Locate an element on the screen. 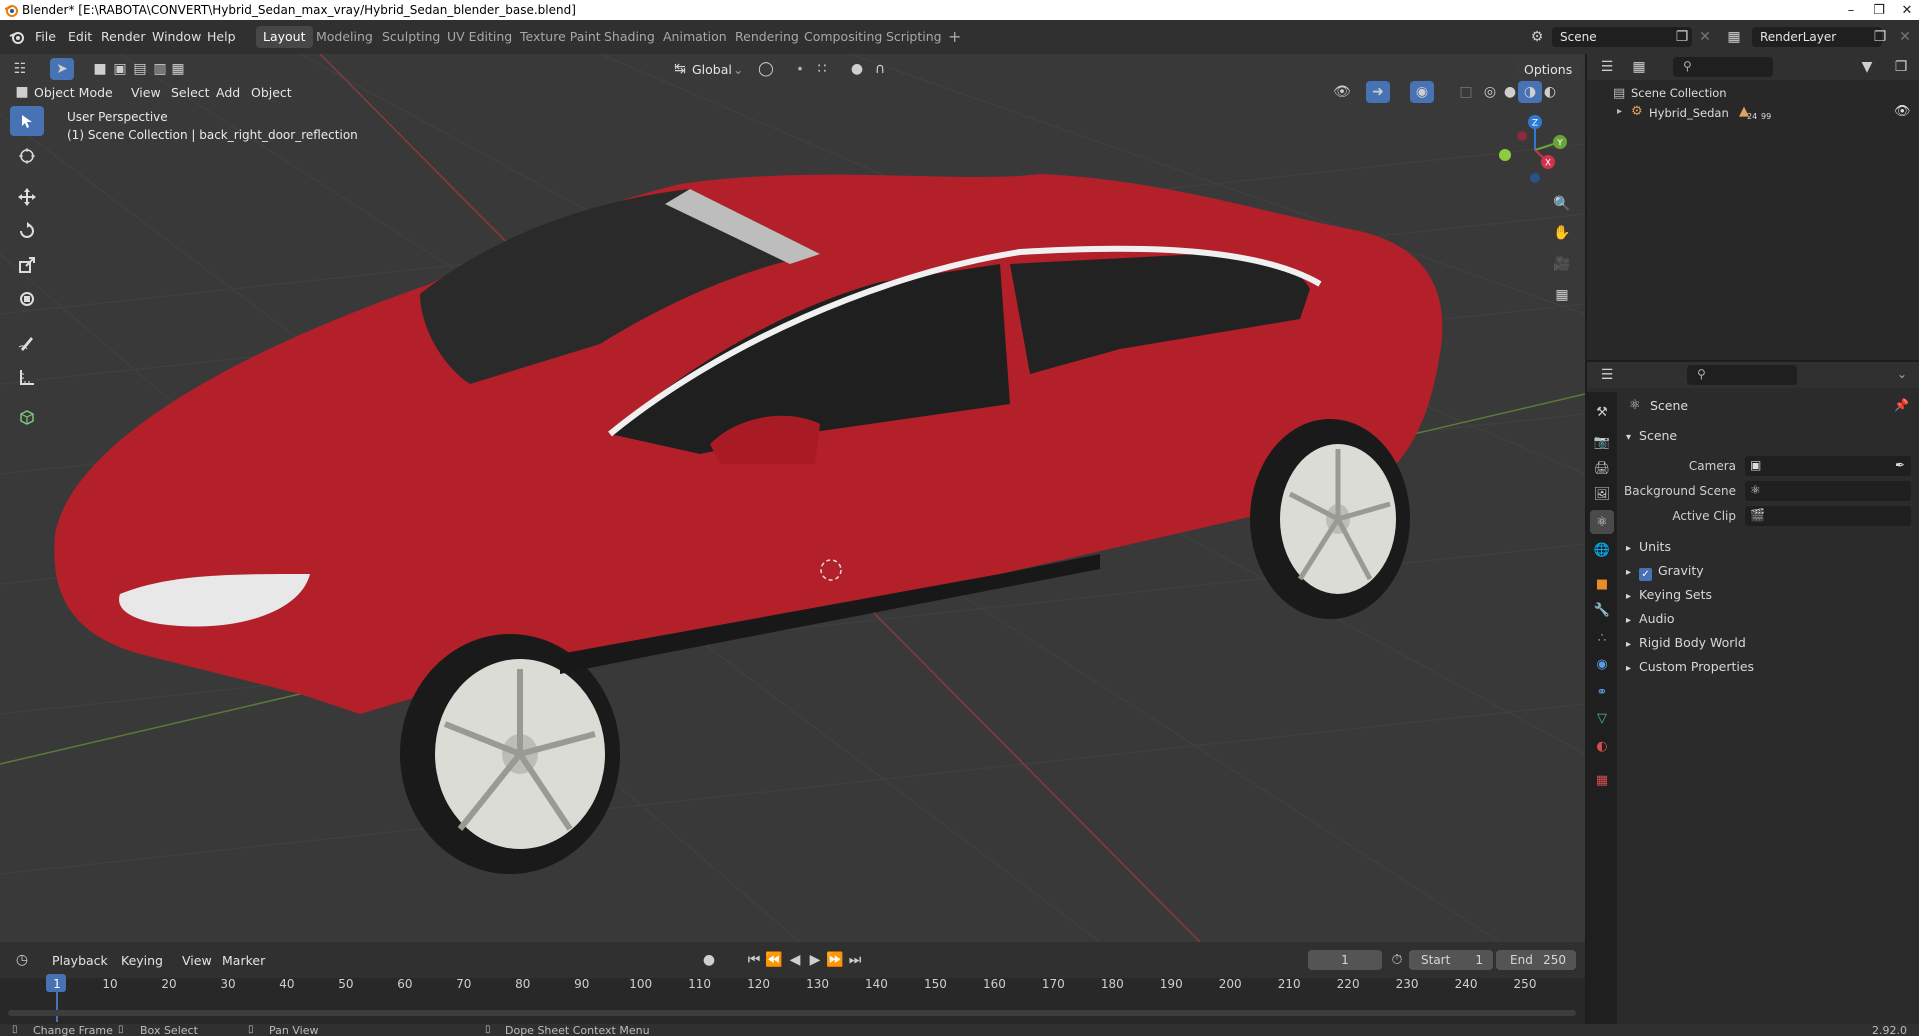  orientation-icon: ↹ is located at coordinates (680, 69).